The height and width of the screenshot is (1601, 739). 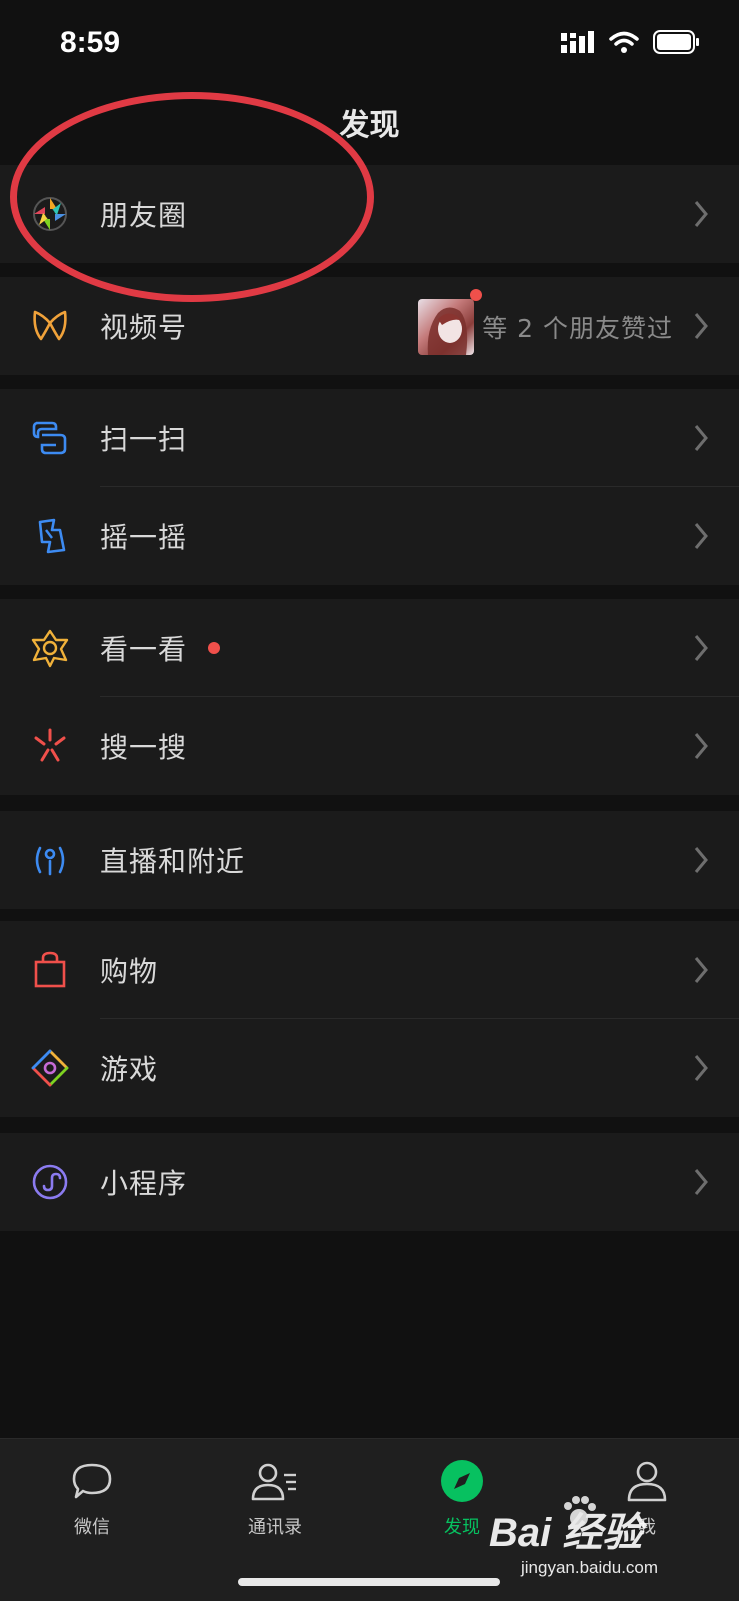 I want to click on menu-label-scan: 扫一扫, so click(x=144, y=439).